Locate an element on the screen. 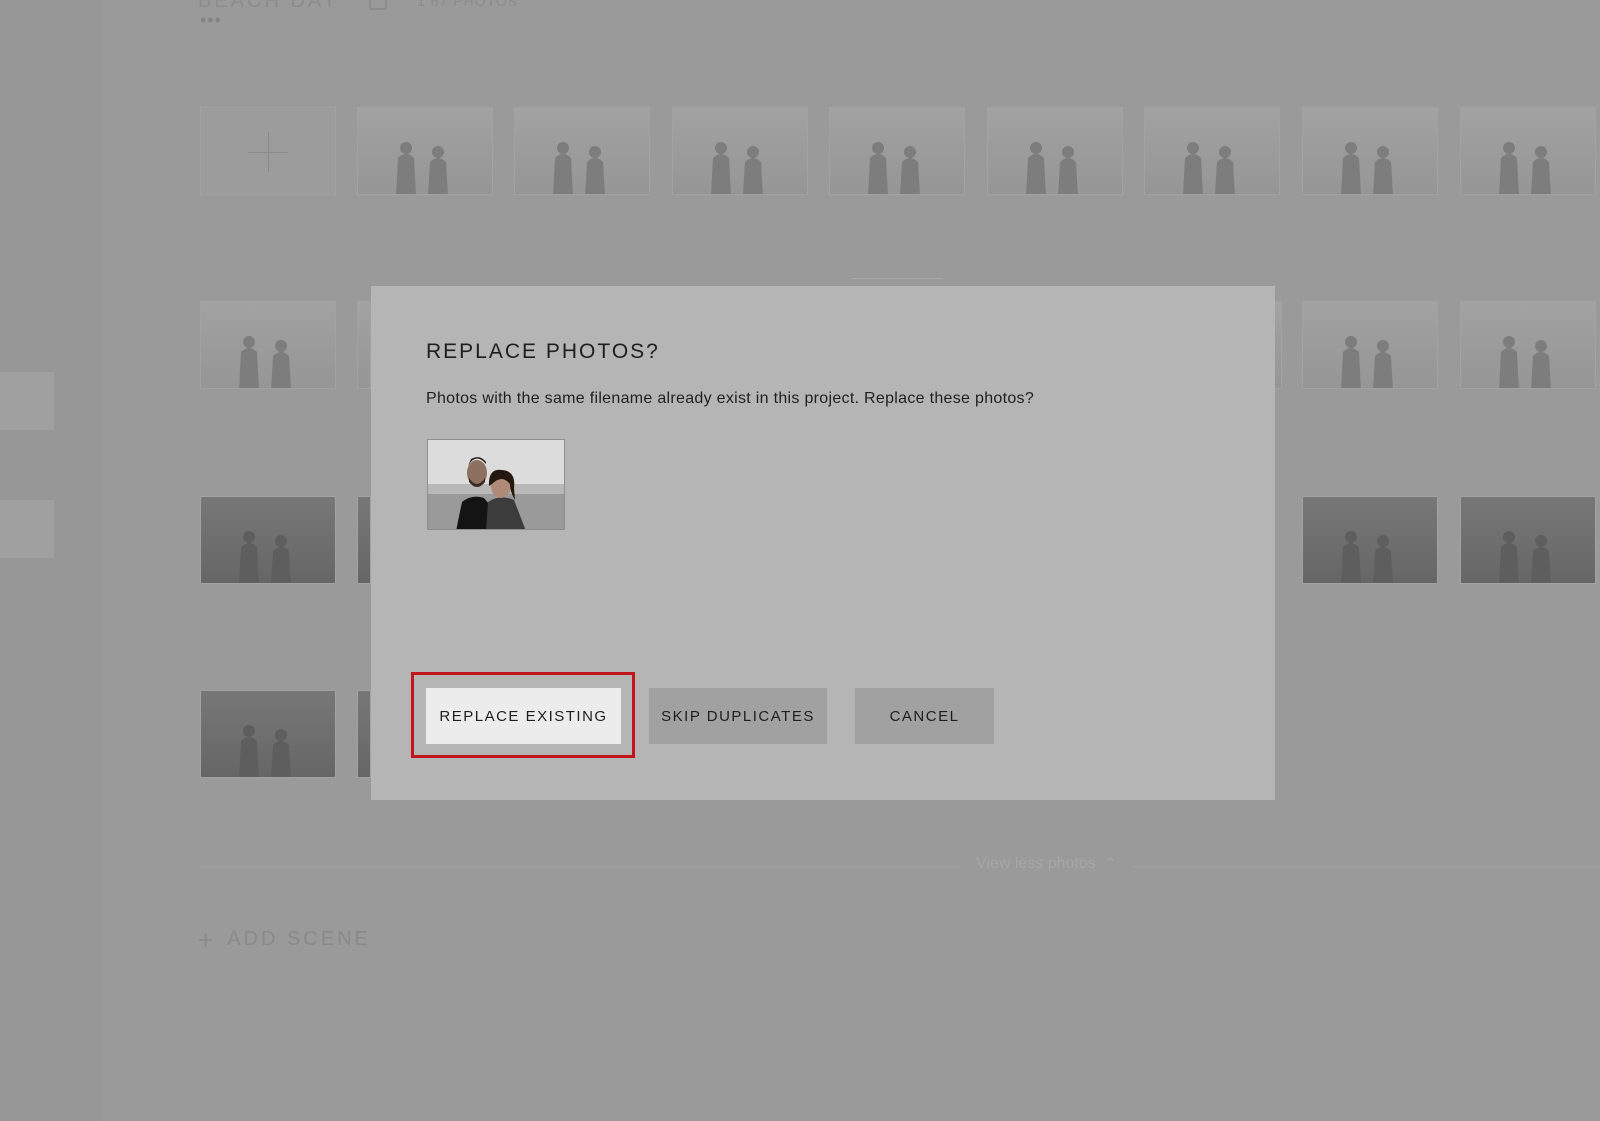 The width and height of the screenshot is (1600, 1121). view-less-photos-link: View less photos ⌃ is located at coordinates (1047, 864).